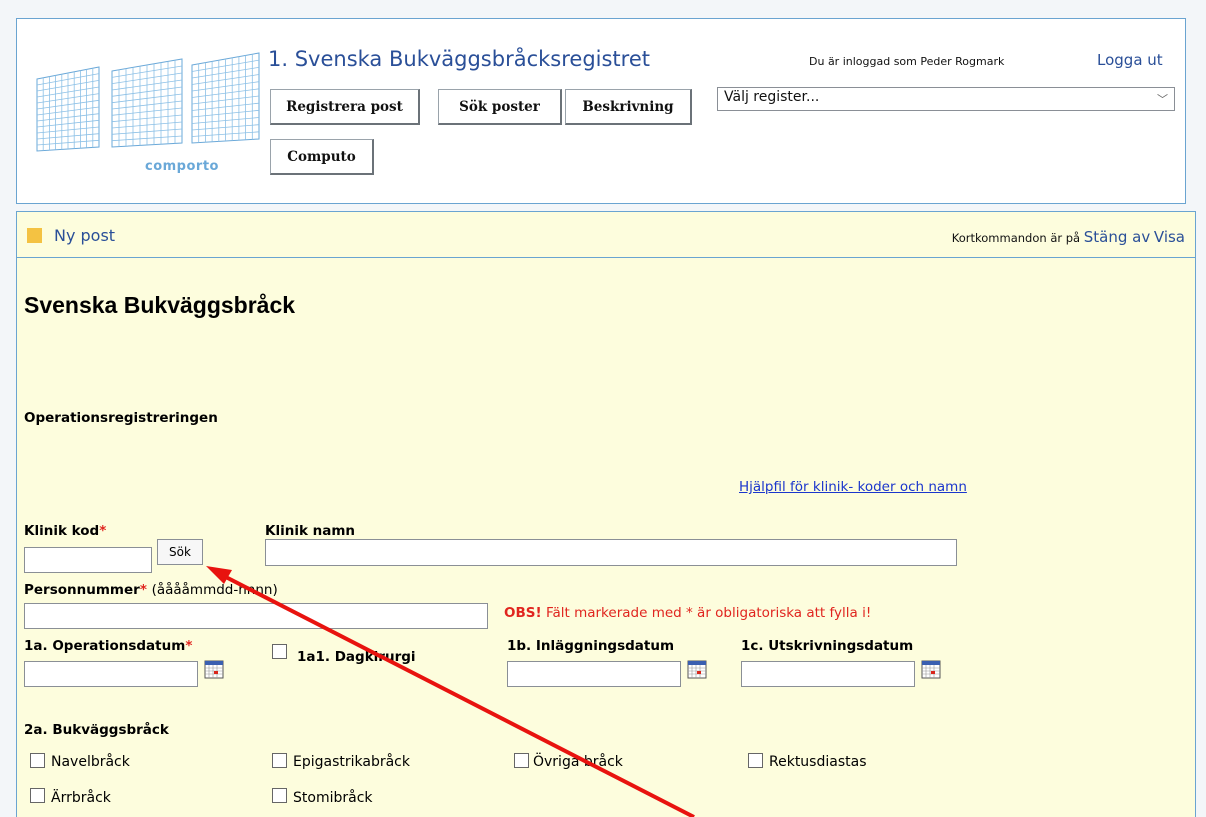 The height and width of the screenshot is (817, 1206). I want to click on klinik-namn-label: Klinik namn, so click(310, 531).